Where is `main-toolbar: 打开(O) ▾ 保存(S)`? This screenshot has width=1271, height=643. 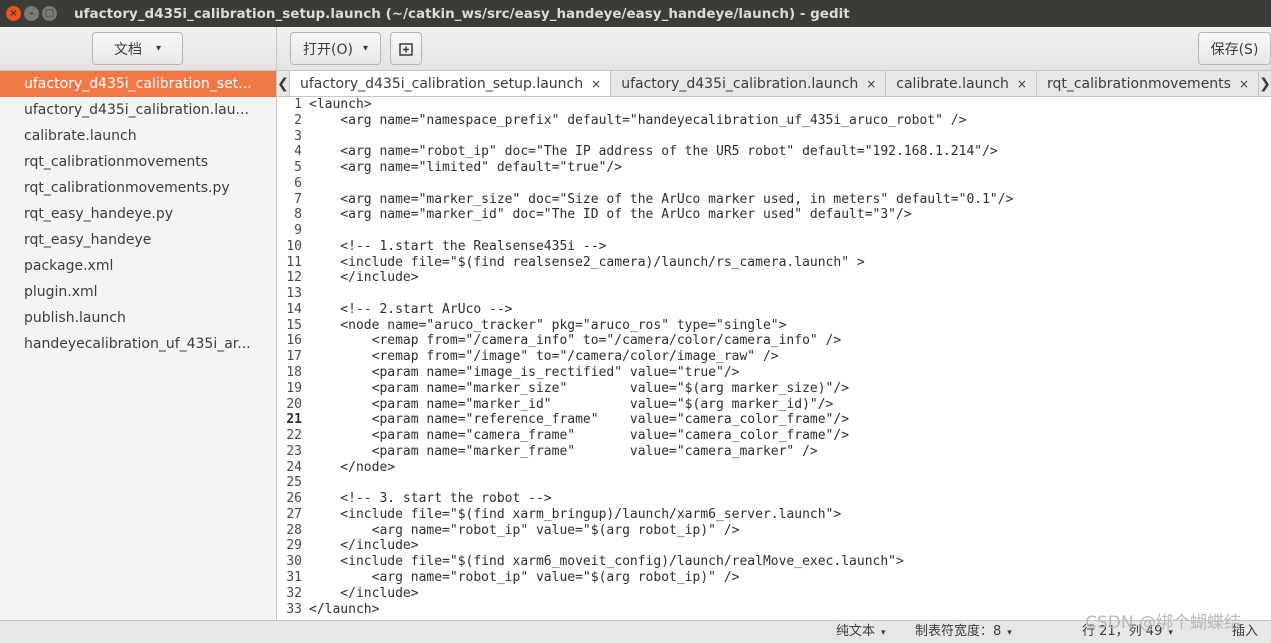
main-toolbar: 打开(O) ▾ 保存(S) is located at coordinates (774, 49).